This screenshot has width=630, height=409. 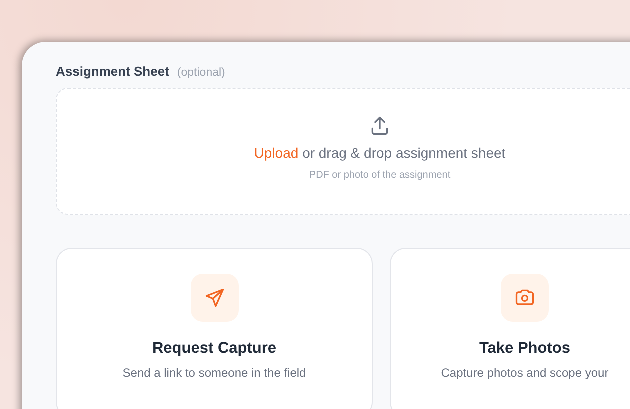 What do you see at coordinates (214, 373) in the screenshot?
I see `card-description: Send a link to someone in the field` at bounding box center [214, 373].